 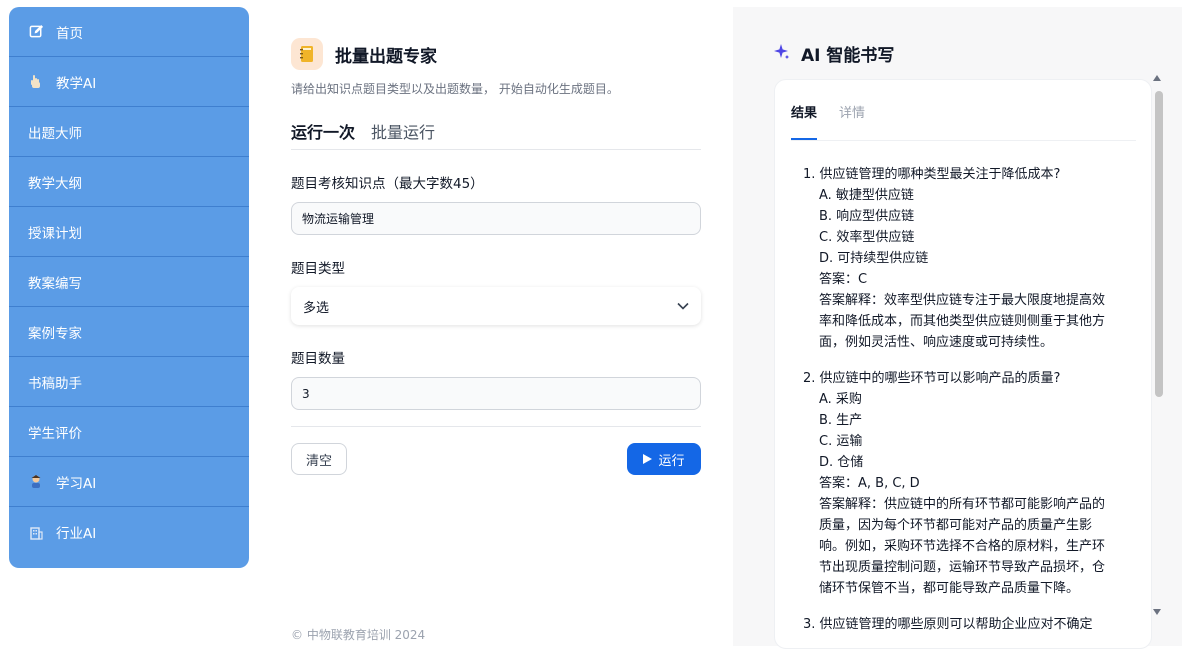 What do you see at coordinates (496, 426) in the screenshot?
I see `divider` at bounding box center [496, 426].